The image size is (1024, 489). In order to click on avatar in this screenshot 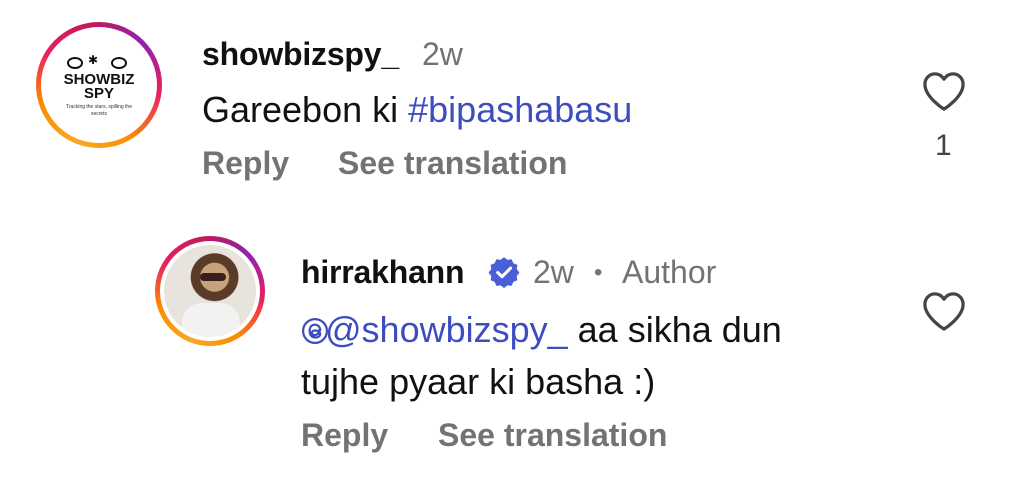, I will do `click(210, 291)`.